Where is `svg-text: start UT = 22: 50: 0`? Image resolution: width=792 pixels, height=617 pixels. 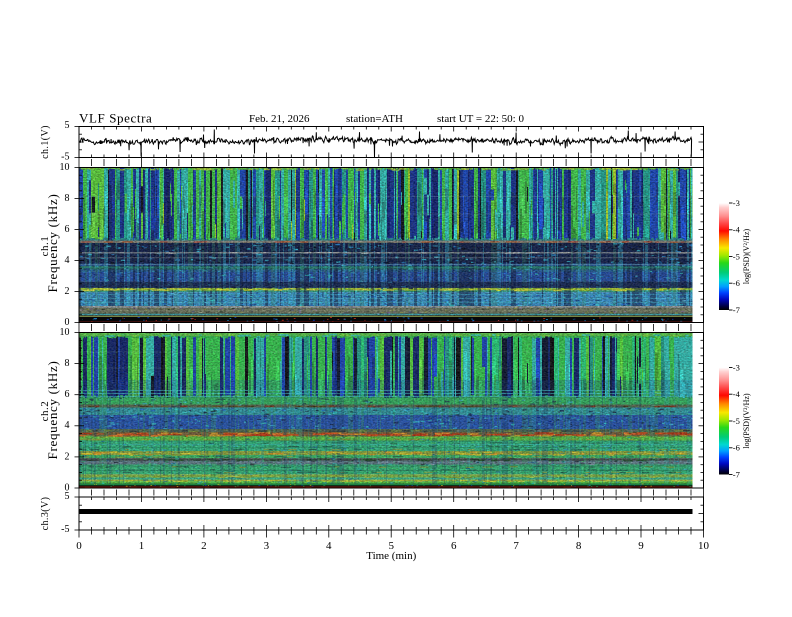 svg-text: start UT = 22: 50: 0 is located at coordinates (480, 119).